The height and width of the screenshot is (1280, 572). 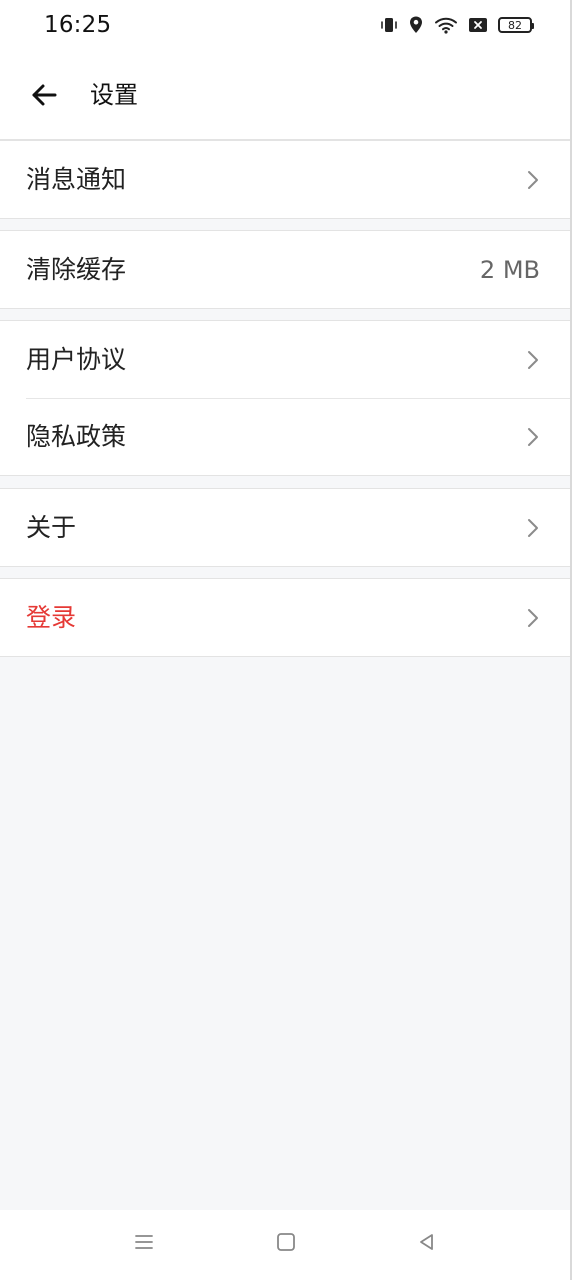 I want to click on back-arrow-icon, so click(x=44, y=97).